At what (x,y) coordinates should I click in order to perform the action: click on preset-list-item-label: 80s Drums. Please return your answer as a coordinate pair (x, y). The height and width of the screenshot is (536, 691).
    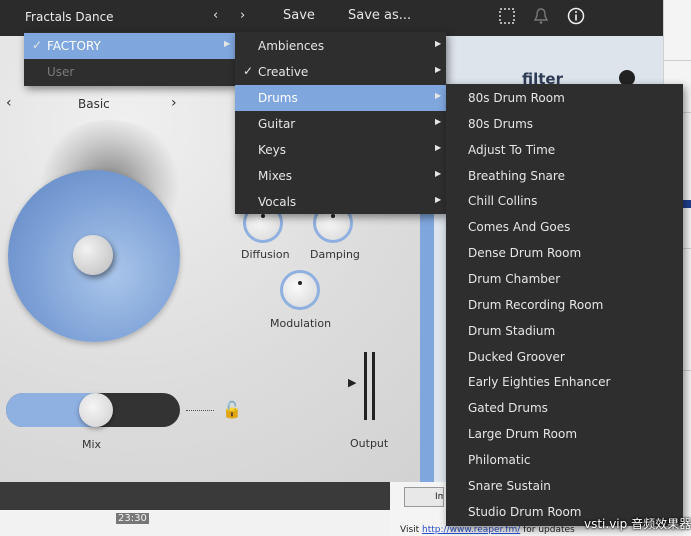
    Looking at the image, I should click on (501, 123).